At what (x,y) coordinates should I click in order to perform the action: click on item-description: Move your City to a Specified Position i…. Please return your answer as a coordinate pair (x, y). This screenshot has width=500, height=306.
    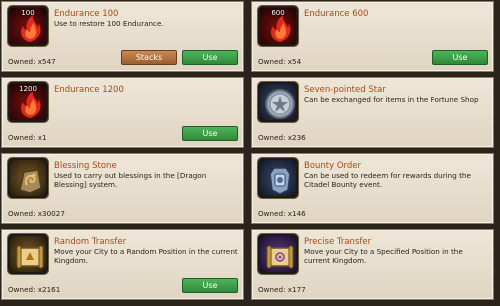
    Looking at the image, I should click on (383, 256).